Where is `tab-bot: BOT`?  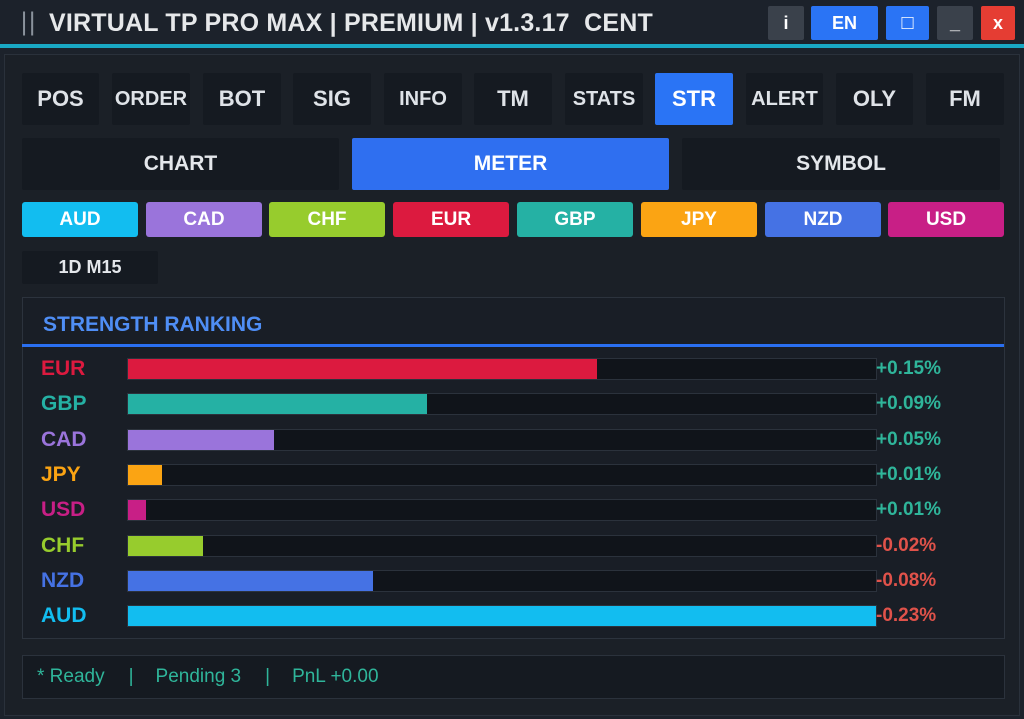
tab-bot: BOT is located at coordinates (242, 99).